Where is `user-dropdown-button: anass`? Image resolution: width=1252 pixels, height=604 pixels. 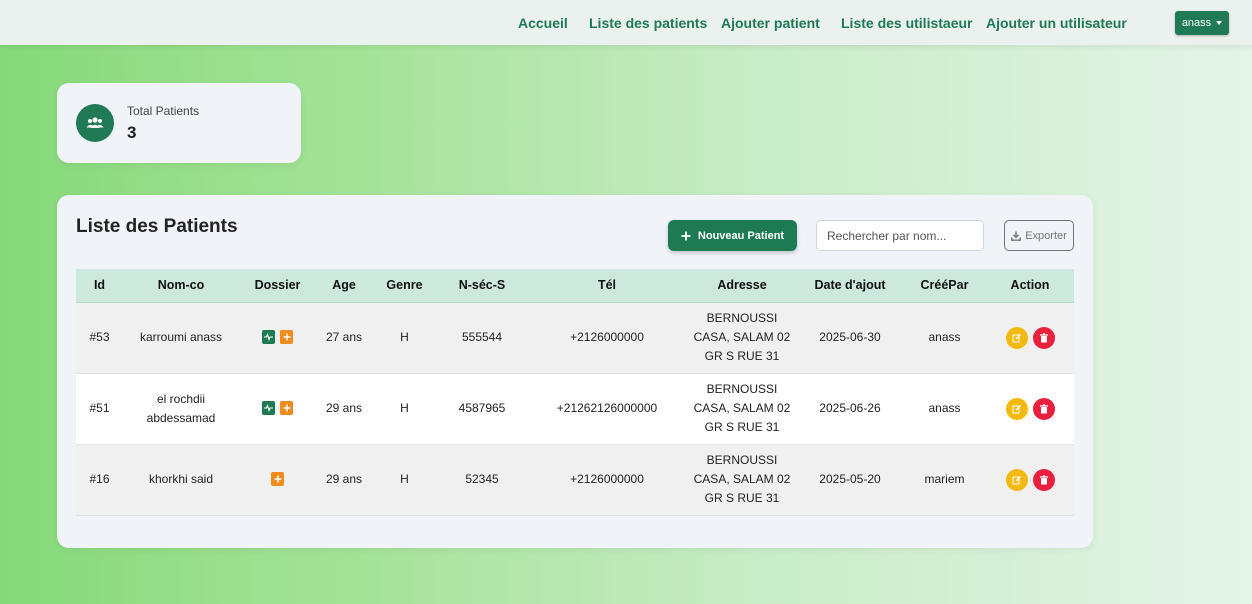
user-dropdown-button: anass is located at coordinates (1202, 23).